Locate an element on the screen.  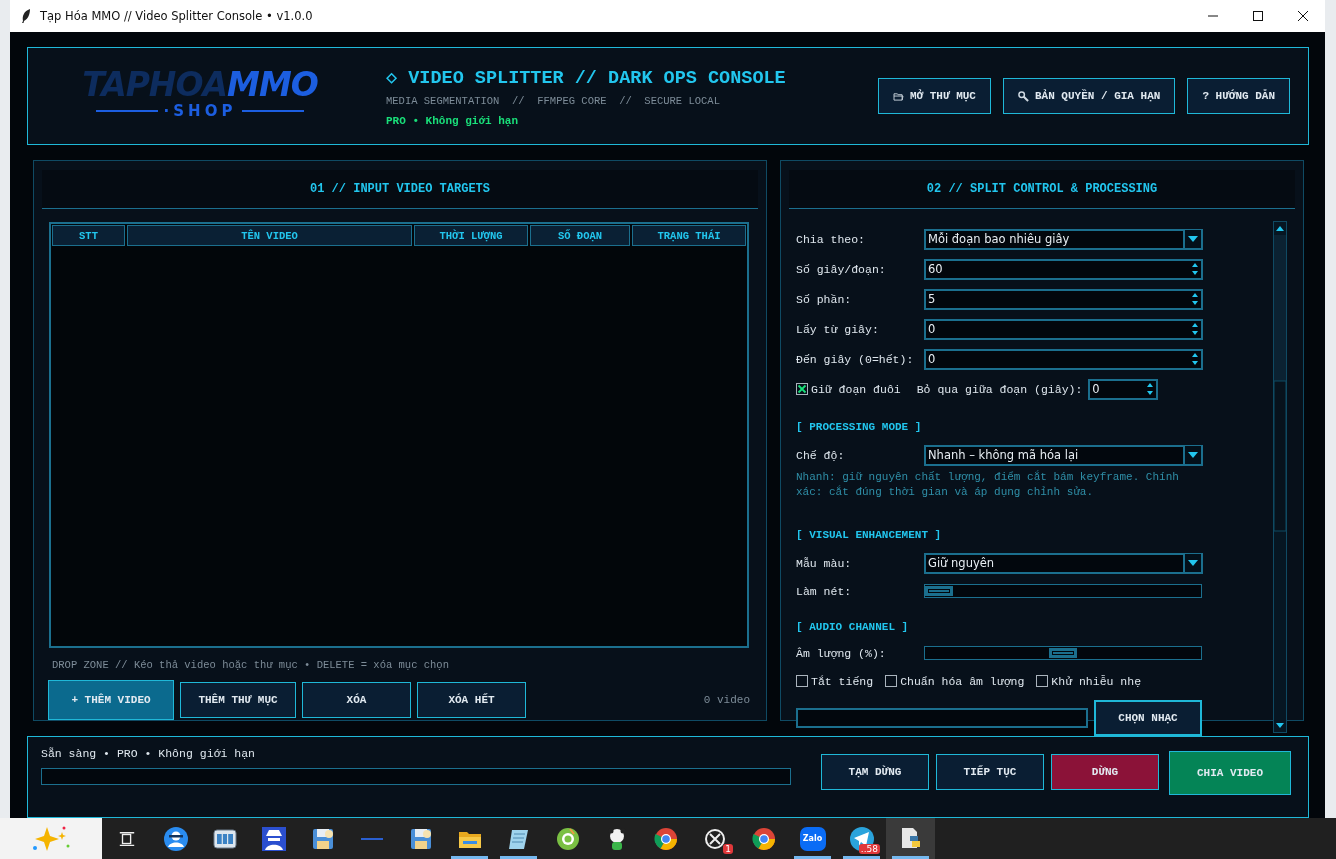
header-button: MỞ THƯ MỤC is located at coordinates (934, 96).